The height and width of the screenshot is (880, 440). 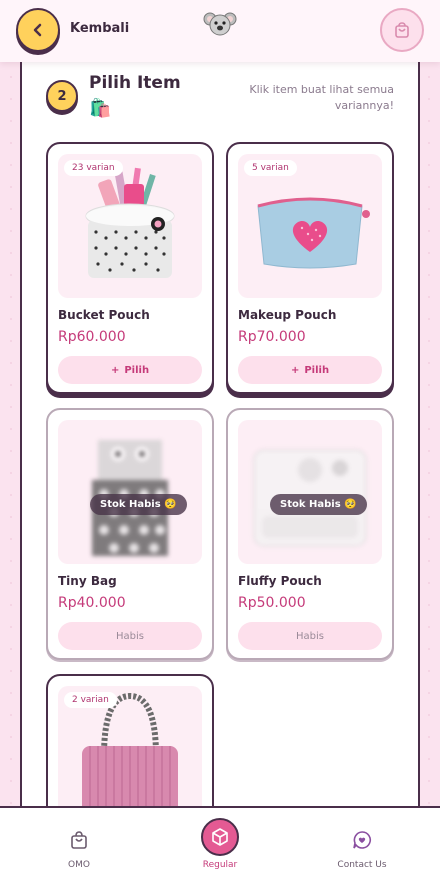 I want to click on product-card-fluffy-pouch: Stok Habis 🥺 Fluffy Pouch Rp50.000 Habis, so click(x=310, y=534).